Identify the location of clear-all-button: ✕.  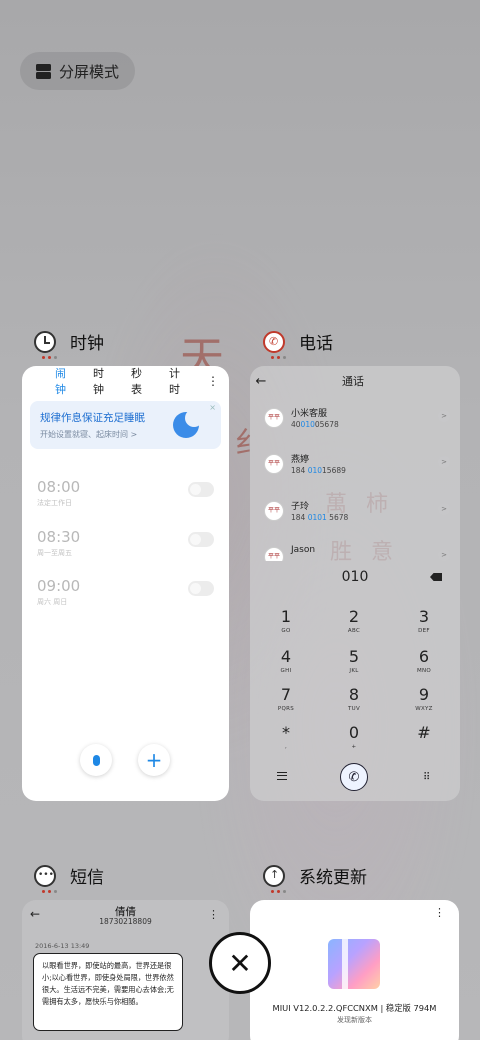
(240, 963).